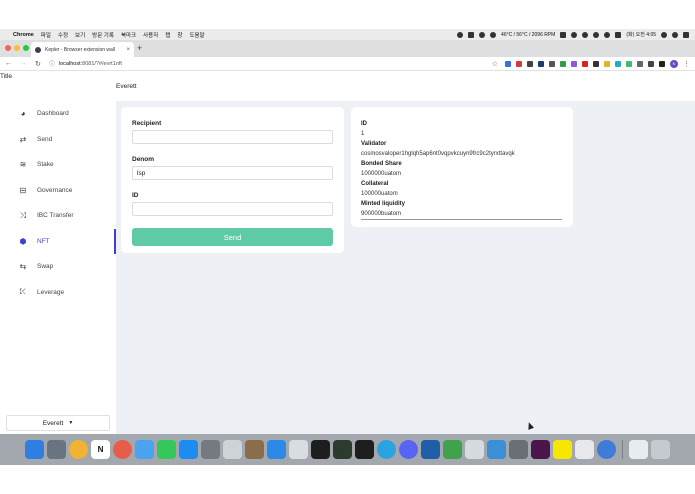 The width and height of the screenshot is (695, 494). Describe the element at coordinates (144, 449) in the screenshot. I see `messages-icon` at that location.